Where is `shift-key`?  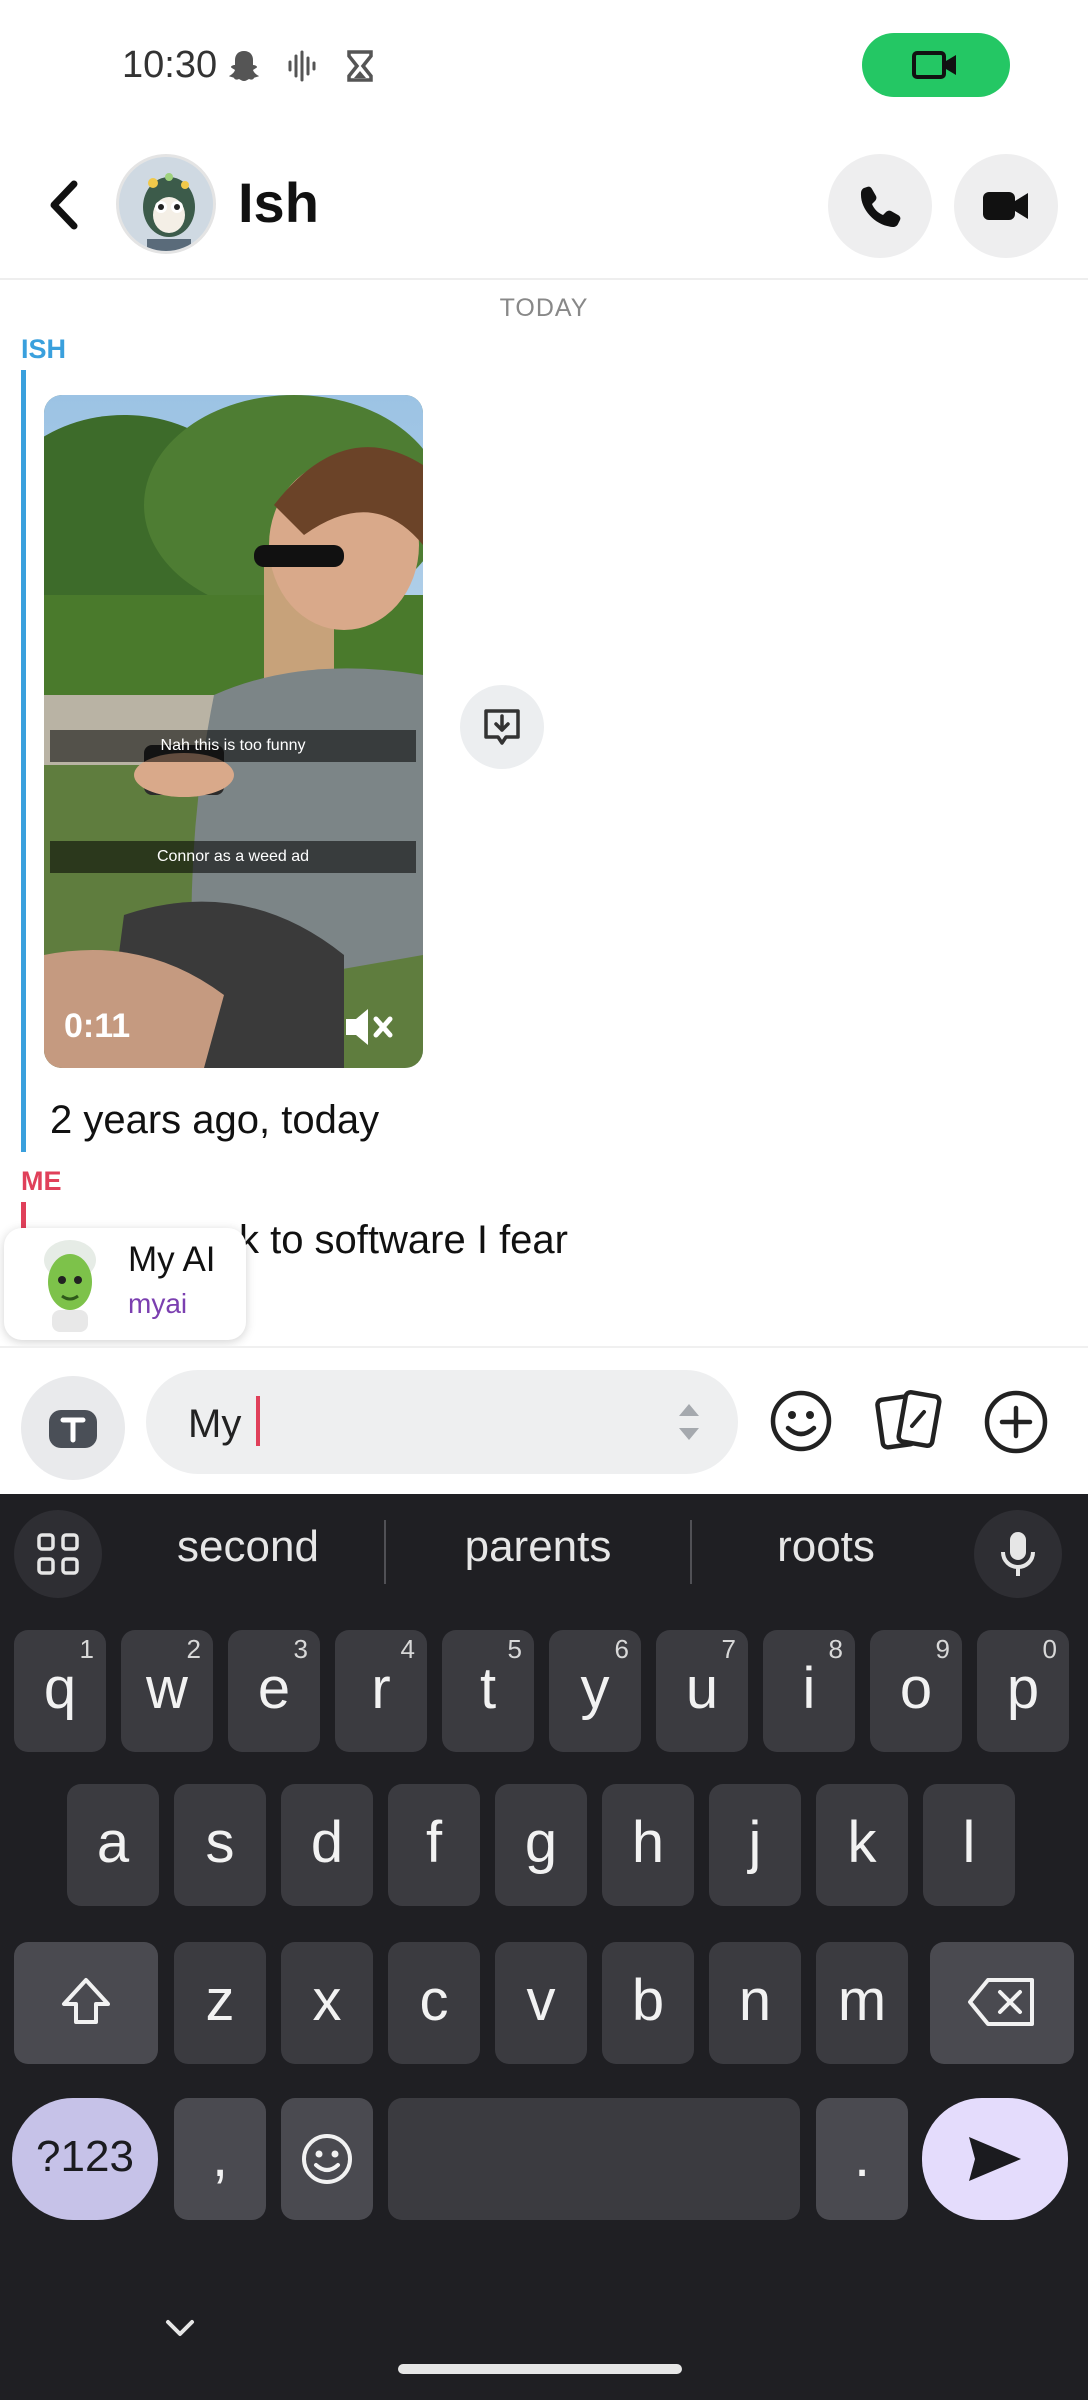
shift-key is located at coordinates (86, 2003).